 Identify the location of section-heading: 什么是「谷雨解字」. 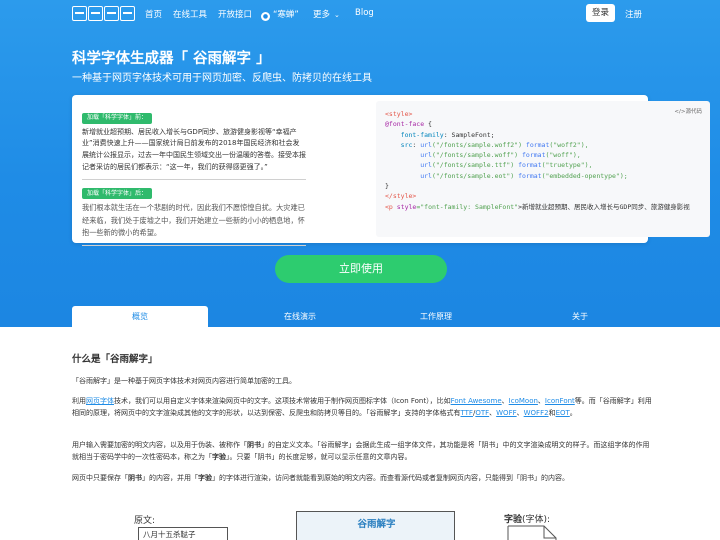
(115, 359).